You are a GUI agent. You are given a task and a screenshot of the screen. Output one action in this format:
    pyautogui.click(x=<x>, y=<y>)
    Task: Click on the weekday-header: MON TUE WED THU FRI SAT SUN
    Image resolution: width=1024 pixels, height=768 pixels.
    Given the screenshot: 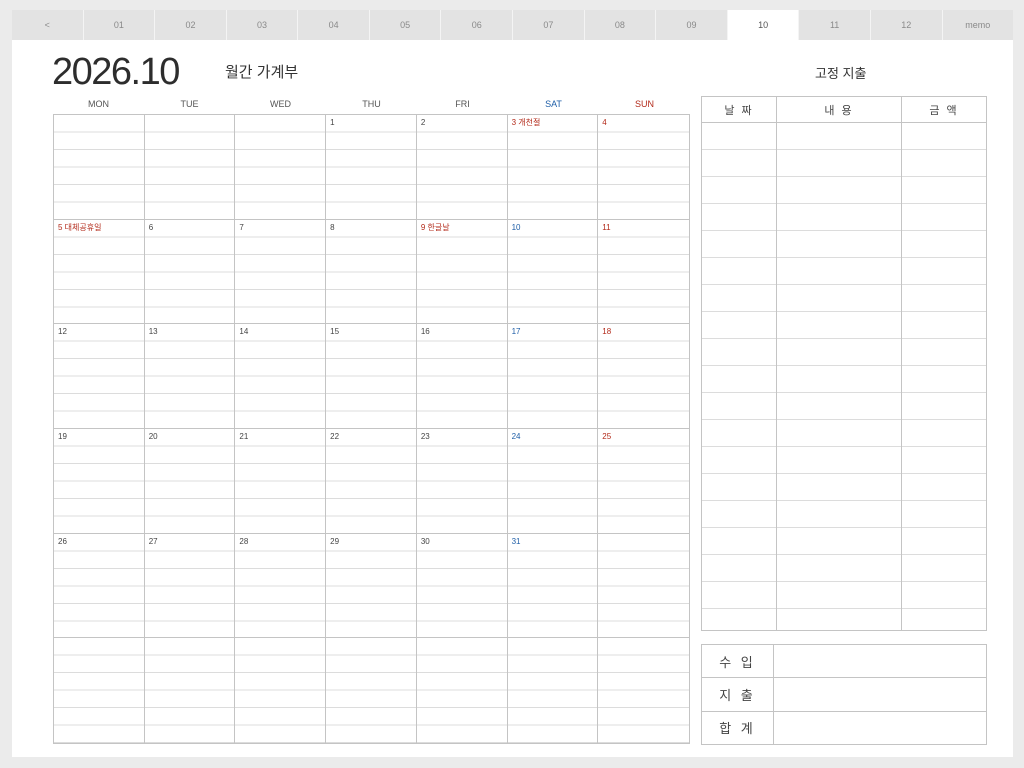 What is the action you would take?
    pyautogui.click(x=371, y=106)
    